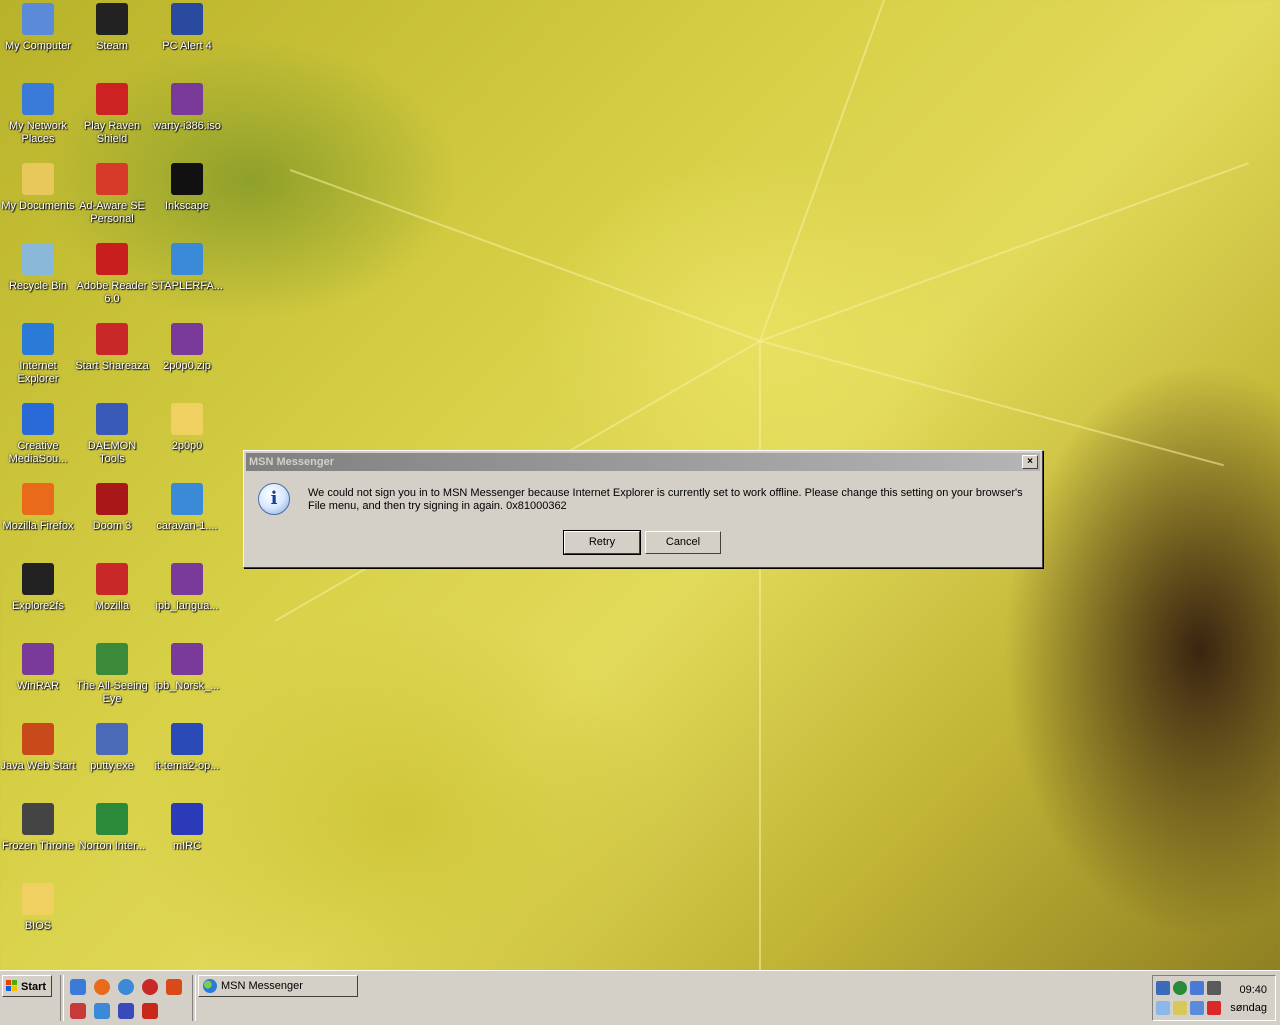 This screenshot has height=1025, width=1280. Describe the element at coordinates (78, 987) in the screenshot. I see `ql-show-desktop-icon` at that location.